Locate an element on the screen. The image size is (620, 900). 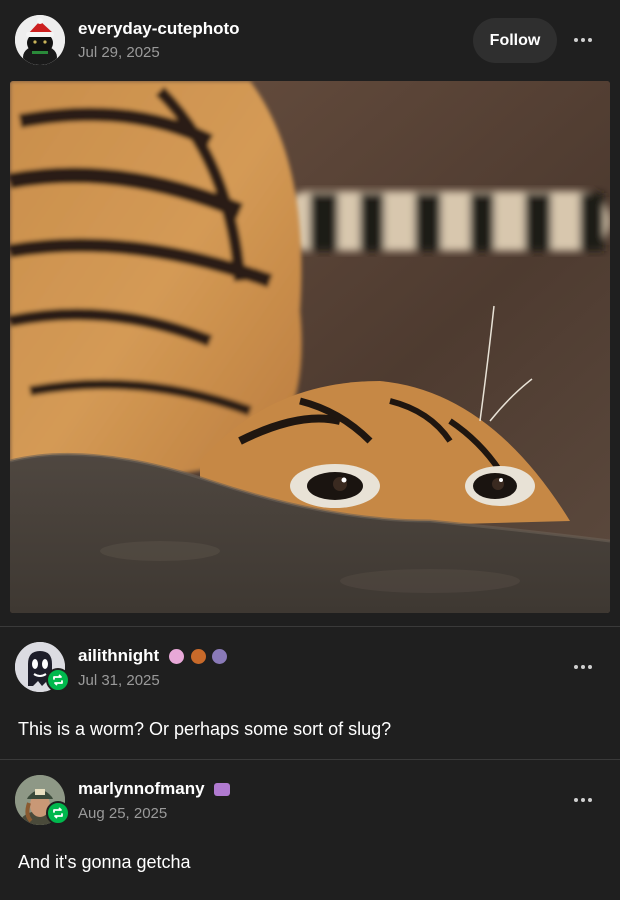
post-date: Jul 29, 2025 is located at coordinates (119, 52).